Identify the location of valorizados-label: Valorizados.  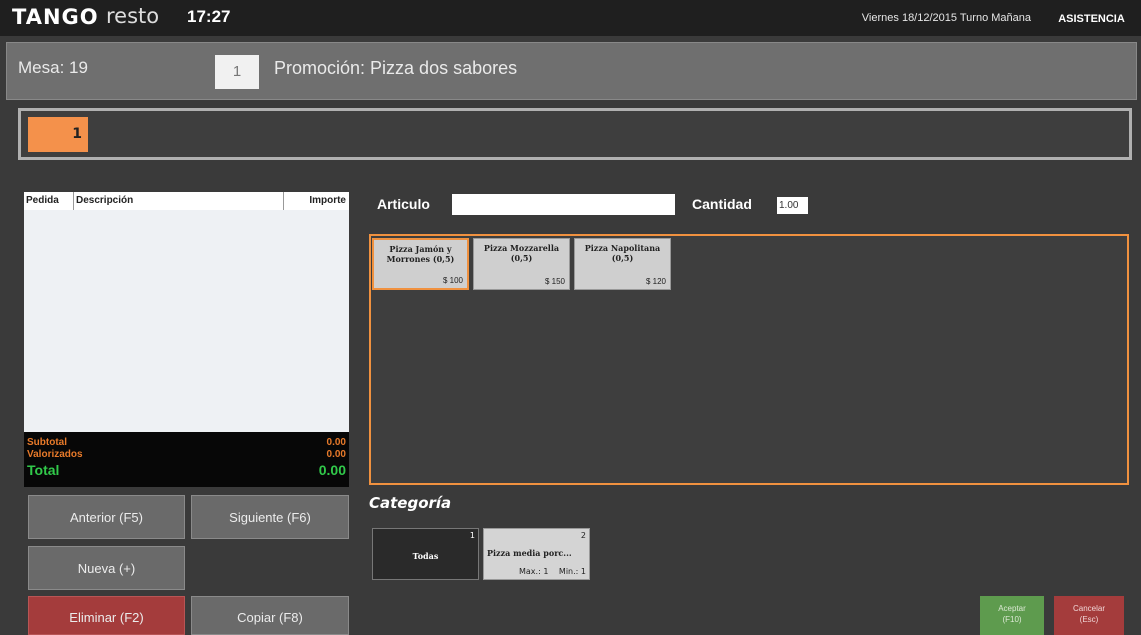
(55, 454).